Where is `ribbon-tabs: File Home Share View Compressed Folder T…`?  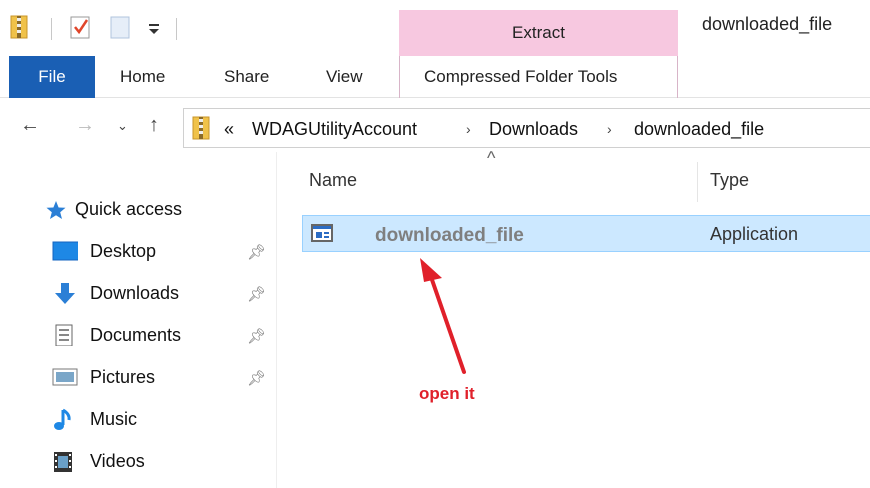
ribbon-tabs: File Home Share View Compressed Folder T… is located at coordinates (435, 77).